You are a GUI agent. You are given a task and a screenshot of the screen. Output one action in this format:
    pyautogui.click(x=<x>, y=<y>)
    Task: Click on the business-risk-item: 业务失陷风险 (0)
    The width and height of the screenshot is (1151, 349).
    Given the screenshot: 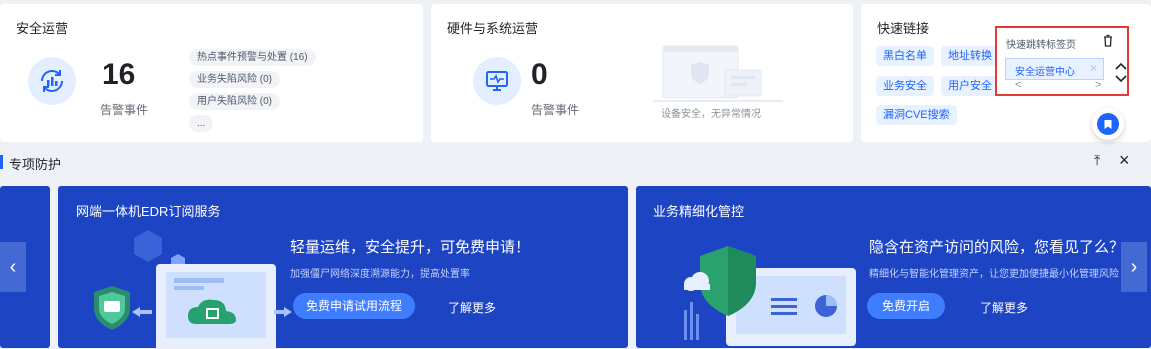 What is the action you would take?
    pyautogui.click(x=234, y=79)
    